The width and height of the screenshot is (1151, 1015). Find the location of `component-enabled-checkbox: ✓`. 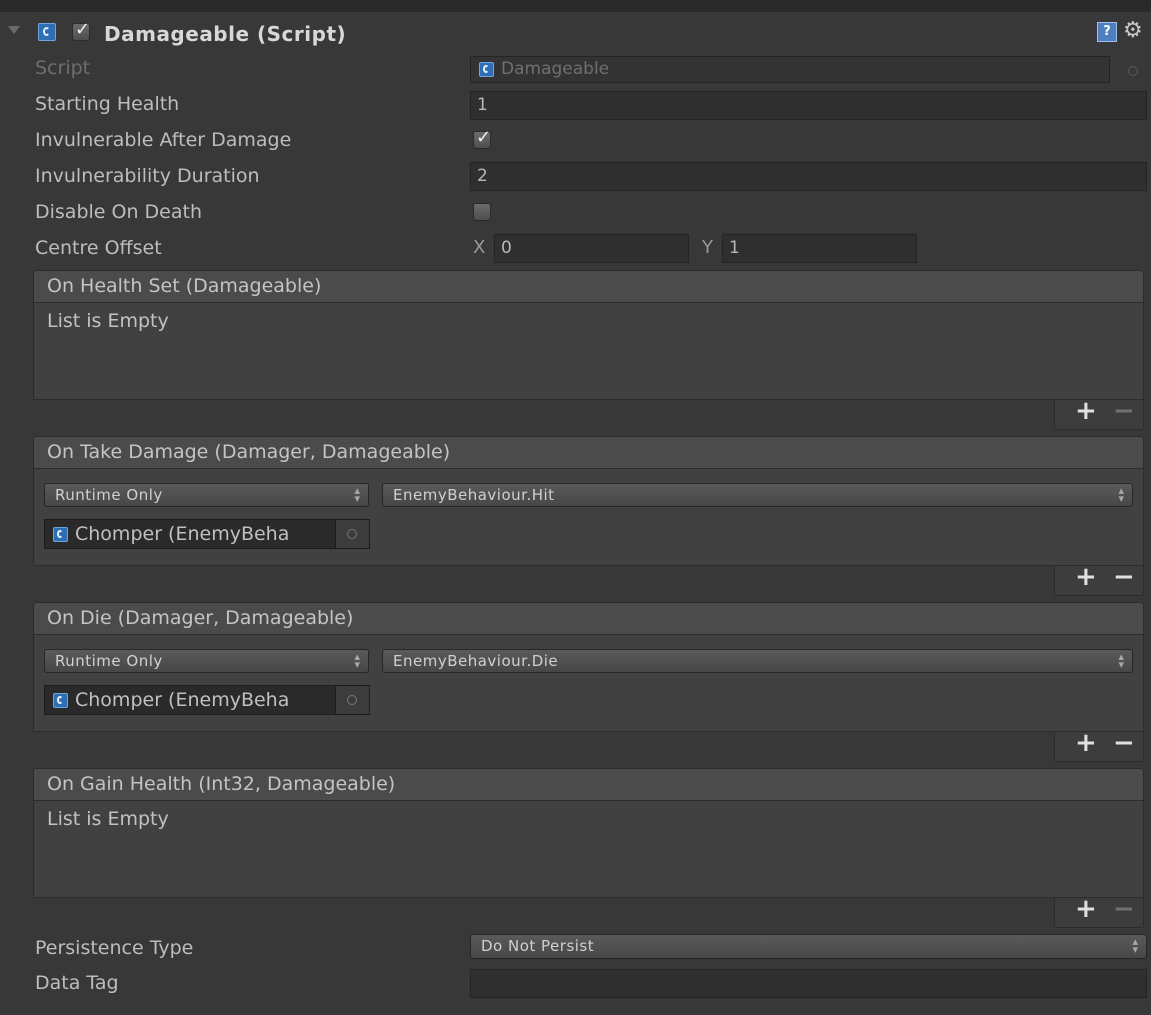

component-enabled-checkbox: ✓ is located at coordinates (81, 30).